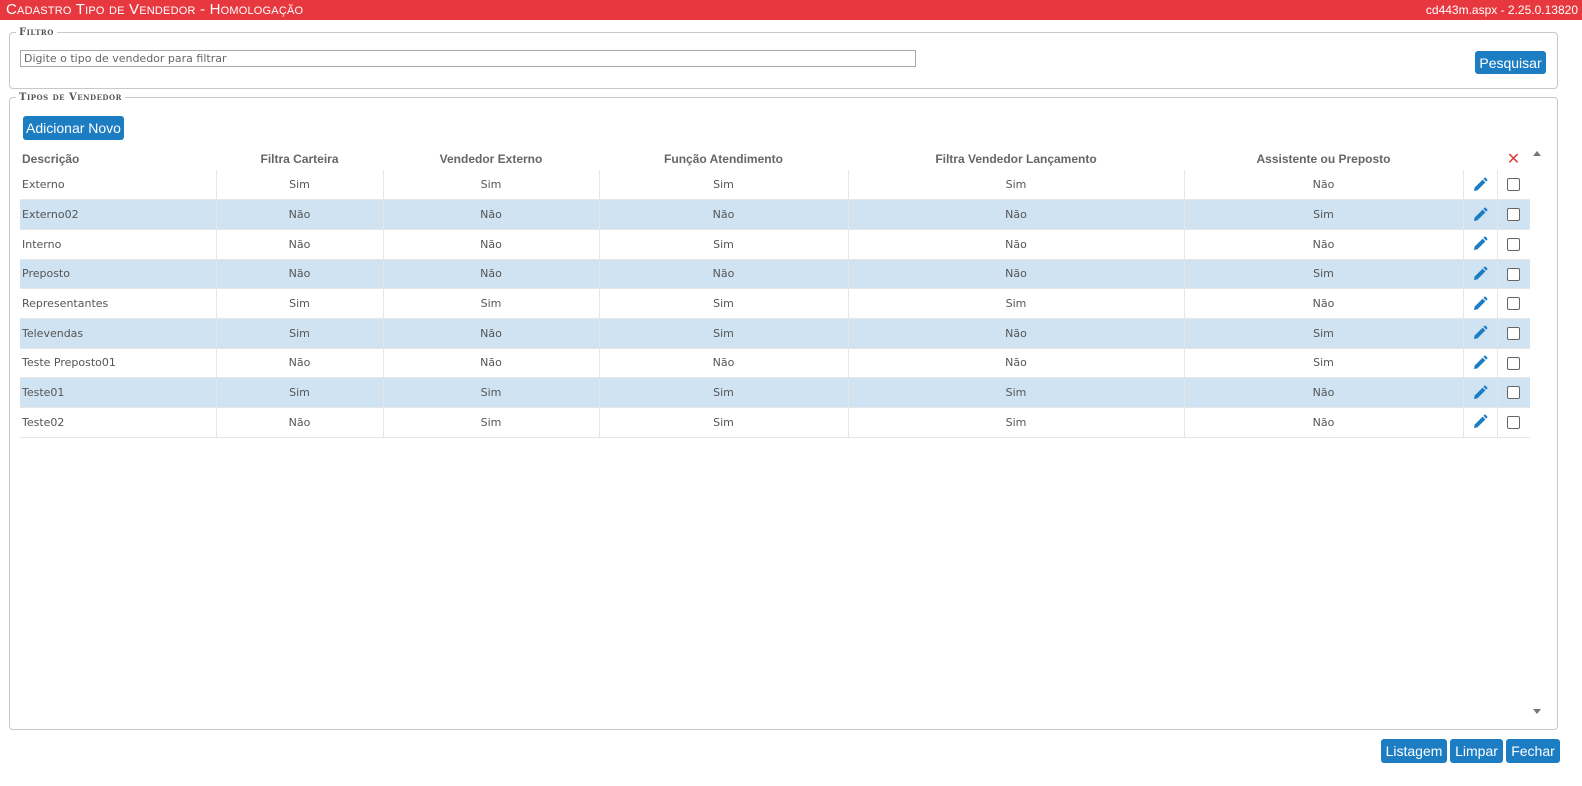 The height and width of the screenshot is (786, 1582). Describe the element at coordinates (1414, 751) in the screenshot. I see `list-button: Listagem` at that location.